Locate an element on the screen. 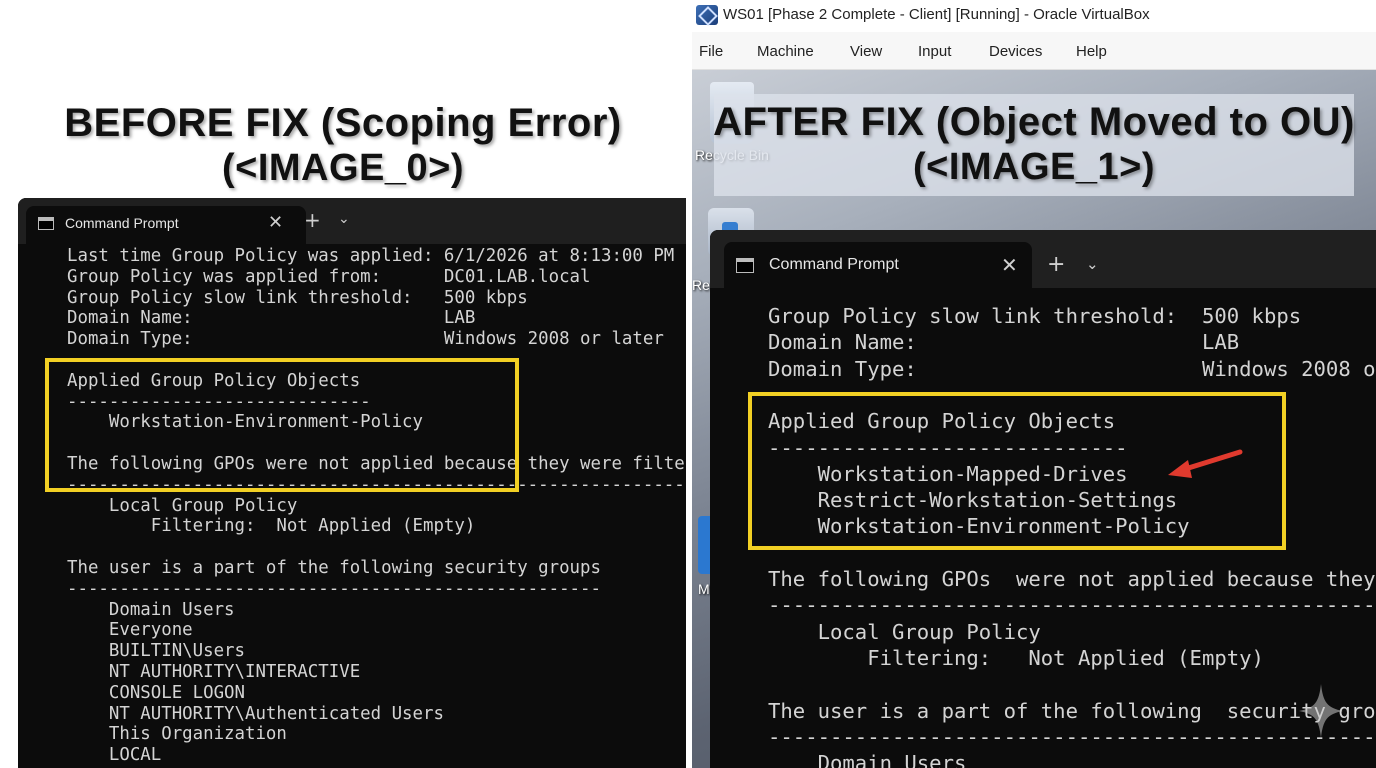 This screenshot has width=1376, height=768. before-caption-title: BEFORE FIX (Scoping Error) is located at coordinates (343, 123).